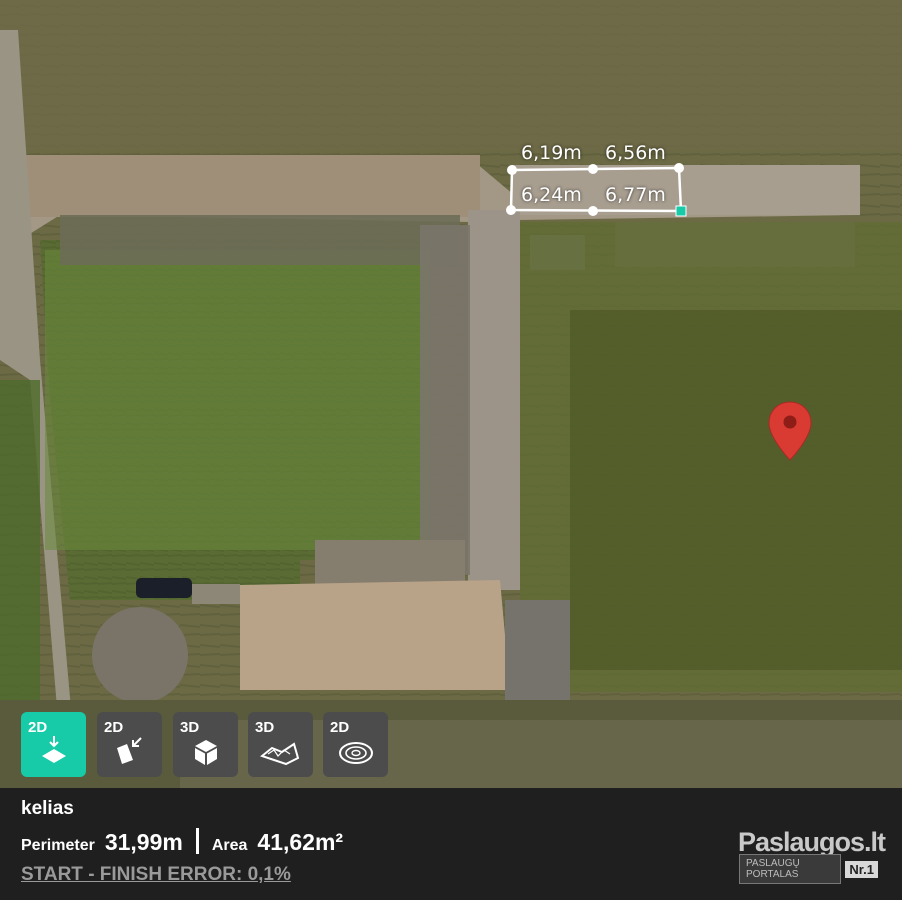  I want to click on view-3d-cube-button: 3D, so click(205, 744).